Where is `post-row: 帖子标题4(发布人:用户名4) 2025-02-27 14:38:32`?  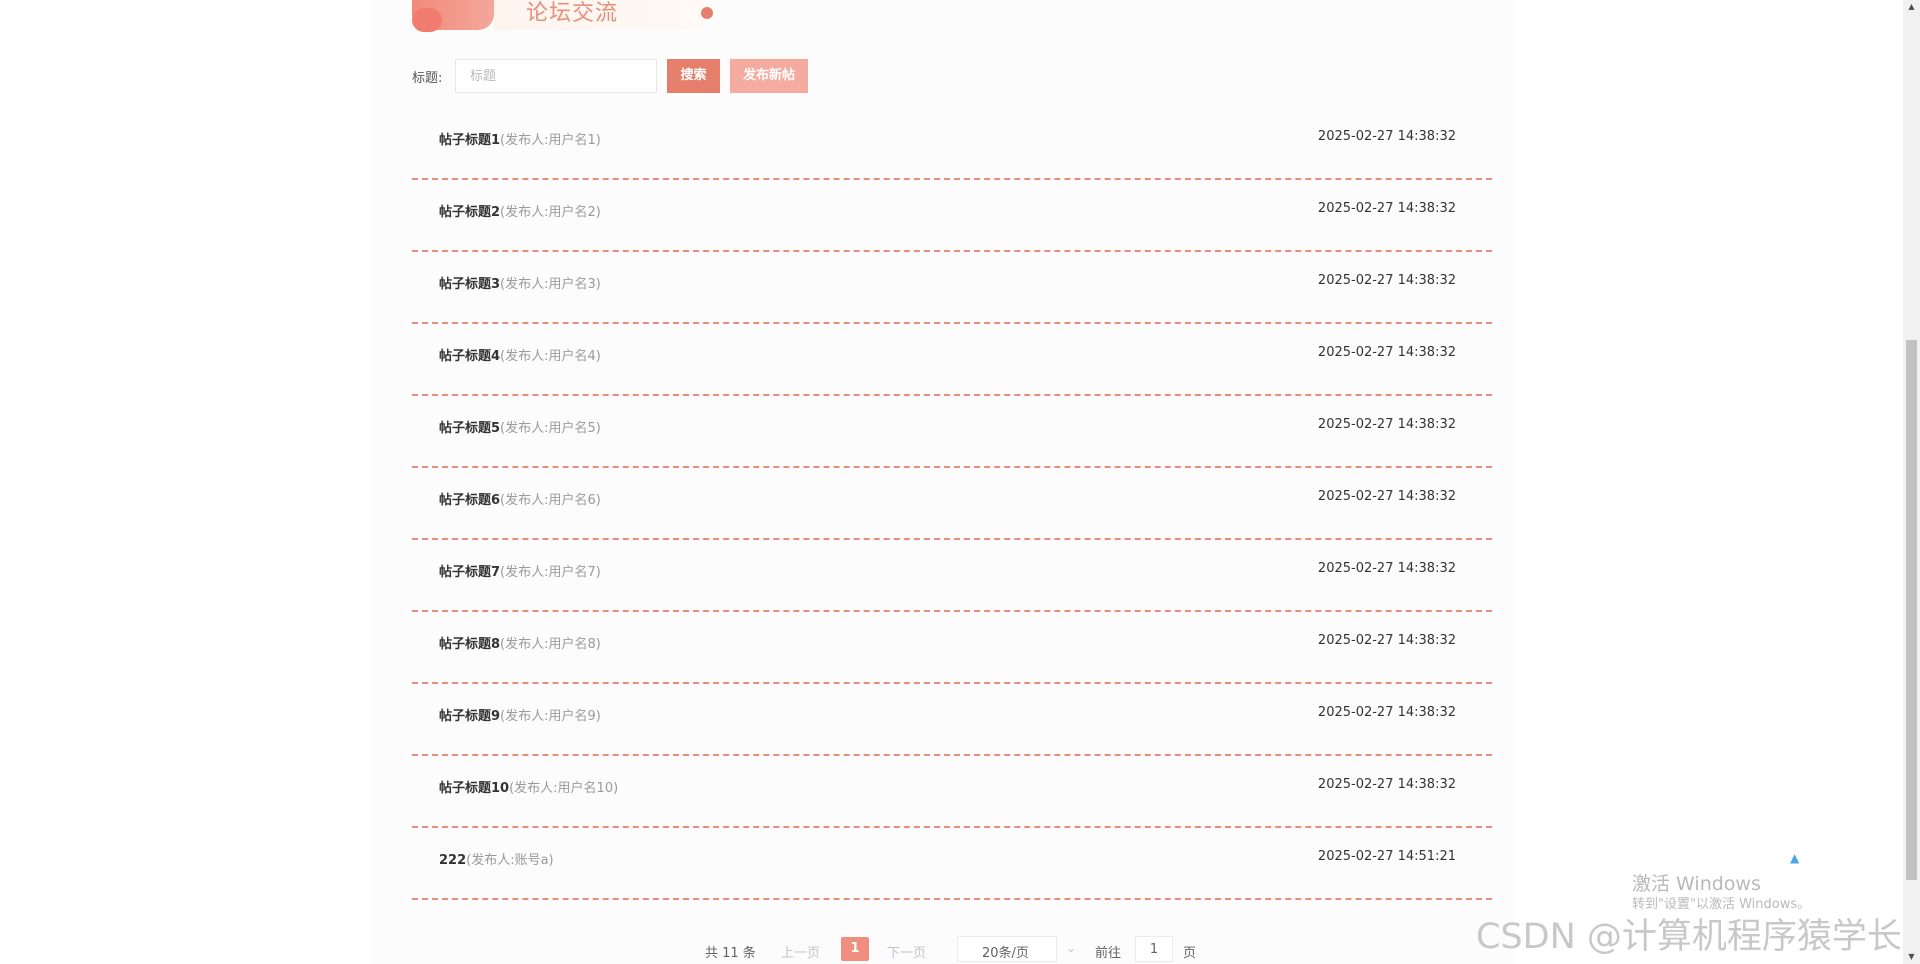 post-row: 帖子标题4(发布人:用户名4) 2025-02-27 14:38:32 is located at coordinates (952, 360).